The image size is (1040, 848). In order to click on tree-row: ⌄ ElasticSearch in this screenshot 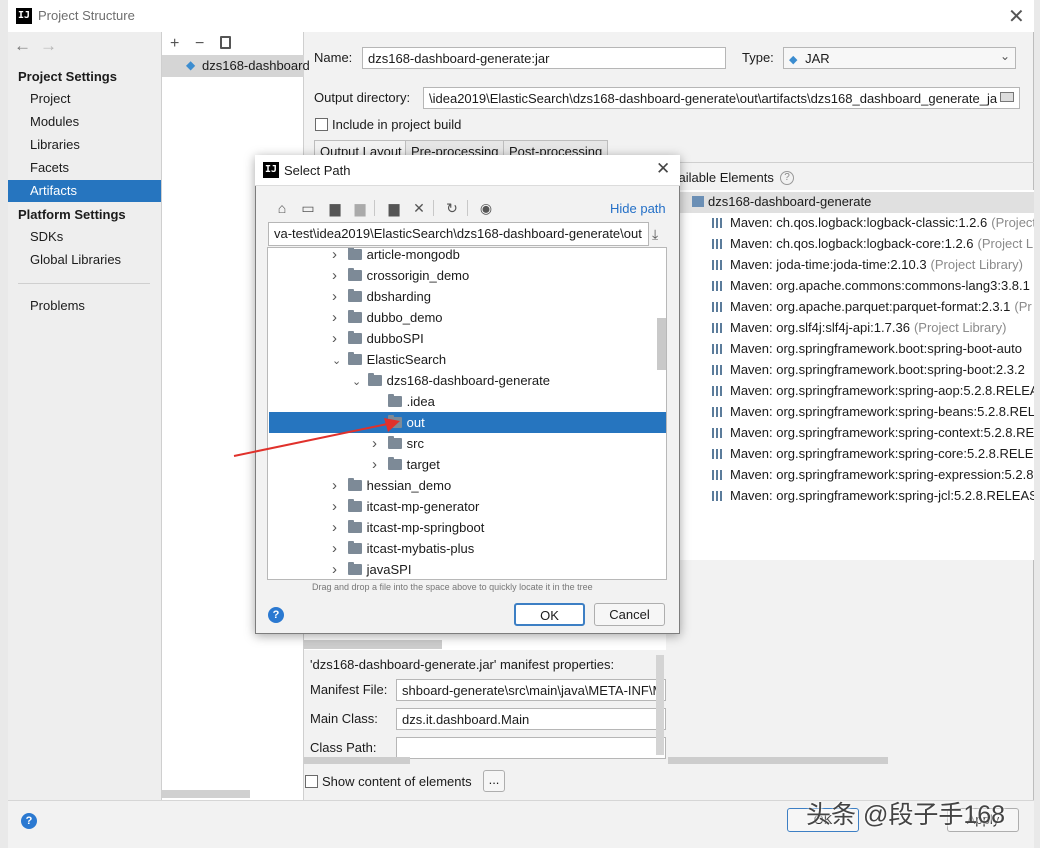, I will do `click(389, 359)`.